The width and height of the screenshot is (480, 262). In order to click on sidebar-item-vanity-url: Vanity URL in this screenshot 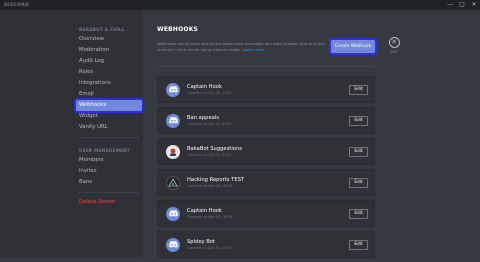, I will do `click(109, 127)`.